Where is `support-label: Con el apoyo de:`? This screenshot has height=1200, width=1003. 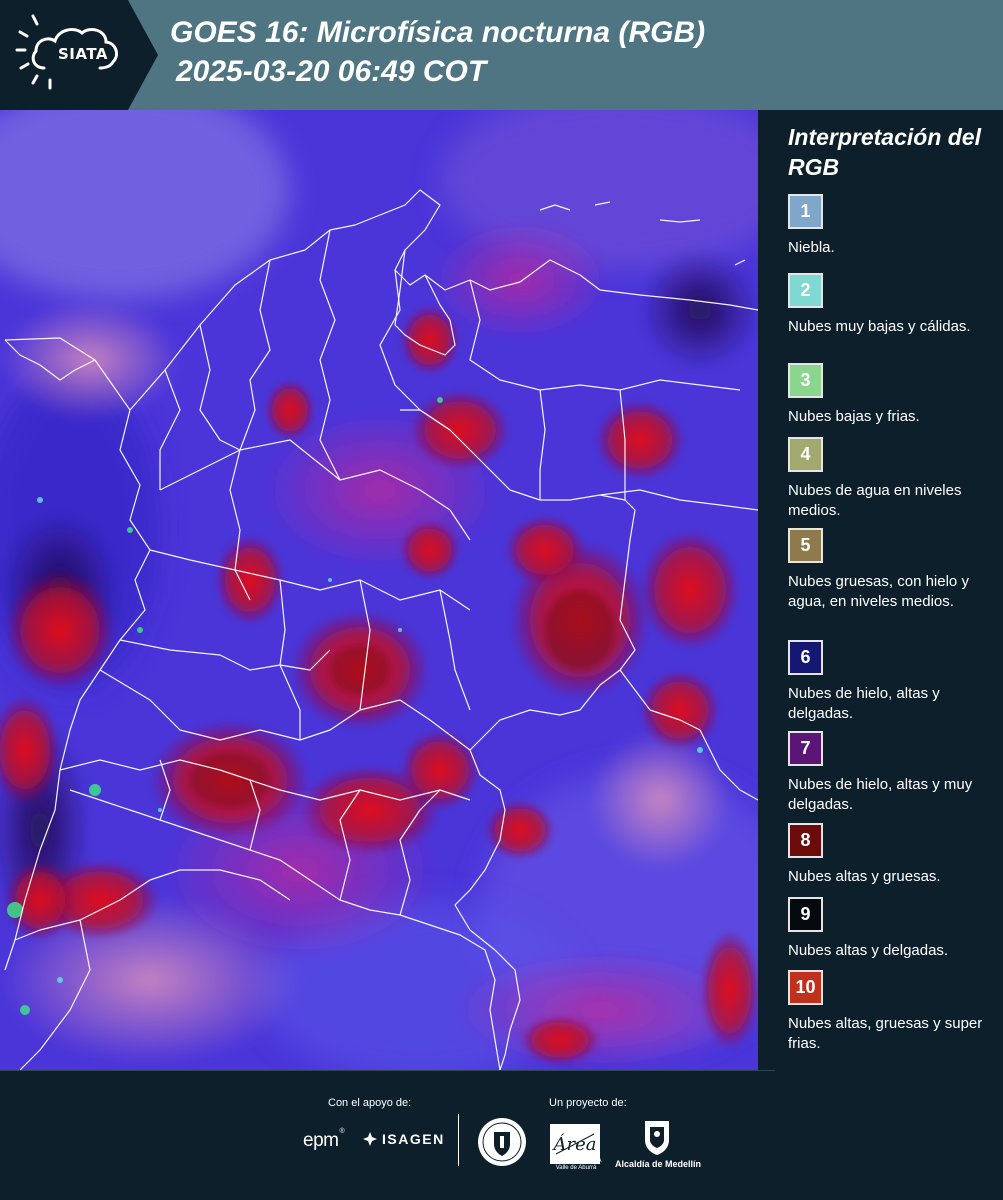
support-label: Con el apoyo de: is located at coordinates (370, 1103).